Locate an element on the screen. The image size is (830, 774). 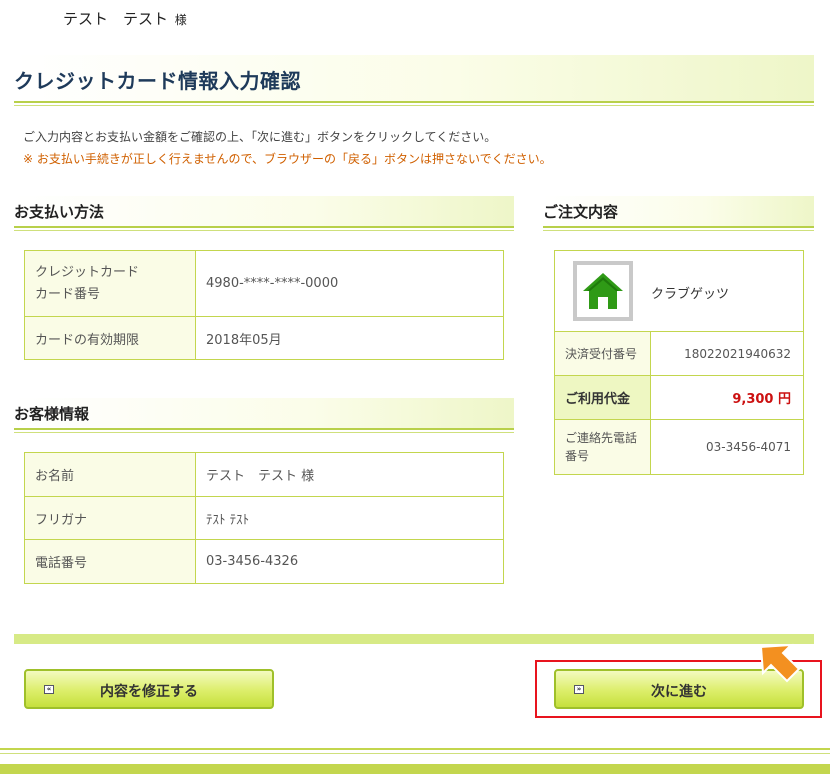
customer-heading-text: お客様情報 is located at coordinates (52, 414).